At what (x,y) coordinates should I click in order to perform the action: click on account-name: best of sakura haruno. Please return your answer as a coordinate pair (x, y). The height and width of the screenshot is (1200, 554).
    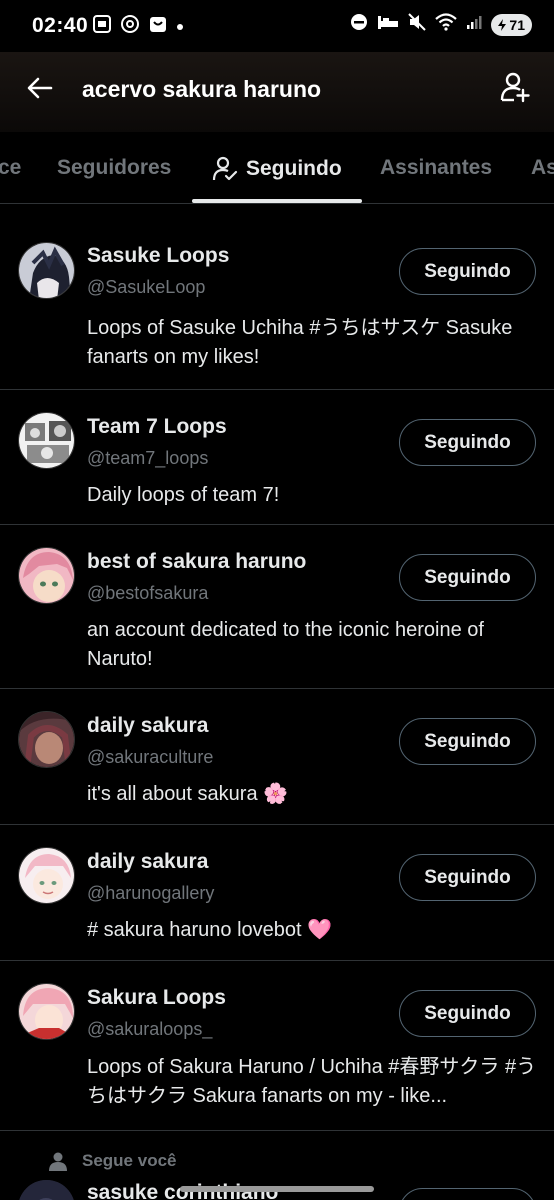
    Looking at the image, I should click on (196, 562).